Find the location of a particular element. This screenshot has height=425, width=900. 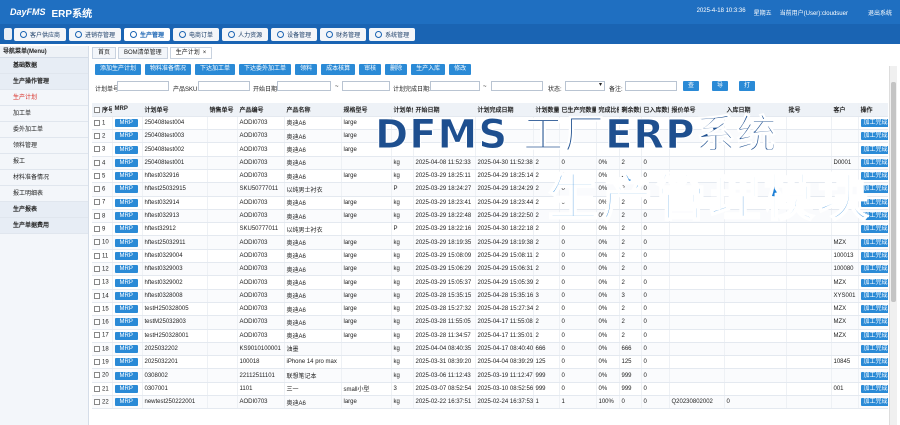

toolbar-button-2: 下达加工单 is located at coordinates (215, 69).